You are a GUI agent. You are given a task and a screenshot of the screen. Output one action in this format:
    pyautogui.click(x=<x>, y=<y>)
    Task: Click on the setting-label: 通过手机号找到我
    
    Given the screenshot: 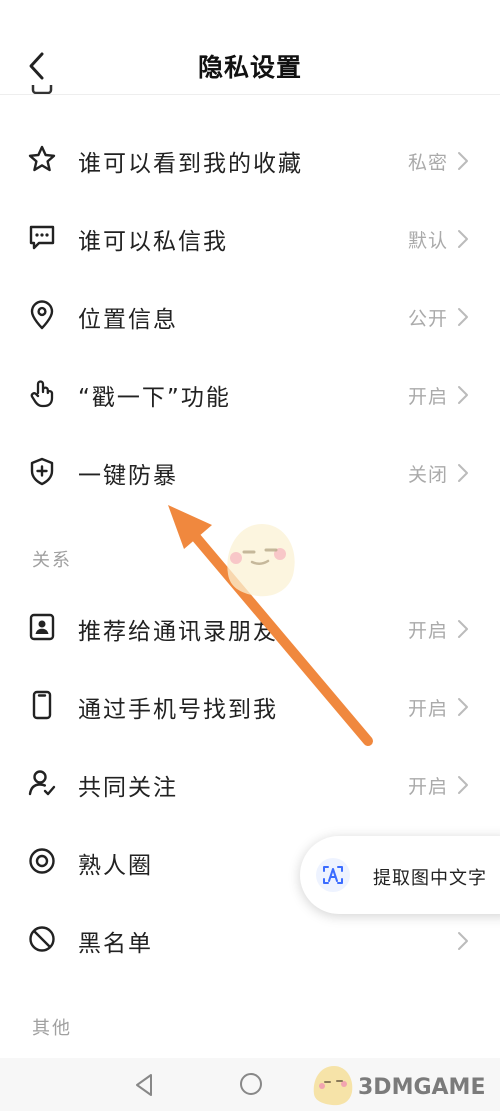 What is the action you would take?
    pyautogui.click(x=178, y=710)
    